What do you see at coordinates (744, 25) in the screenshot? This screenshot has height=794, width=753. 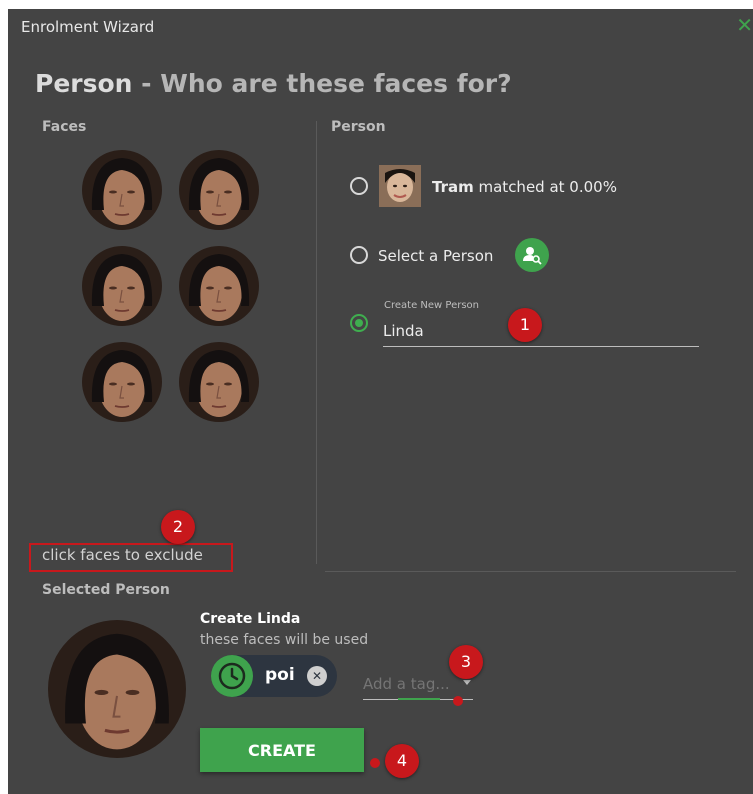 I see `close-icon: ✕` at bounding box center [744, 25].